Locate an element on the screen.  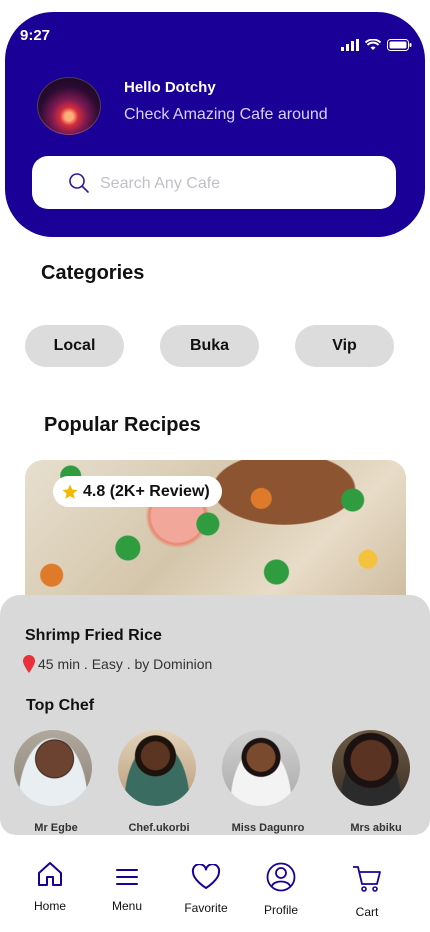
rating-text: 4.8 (2K+ Review) is located at coordinates (146, 491).